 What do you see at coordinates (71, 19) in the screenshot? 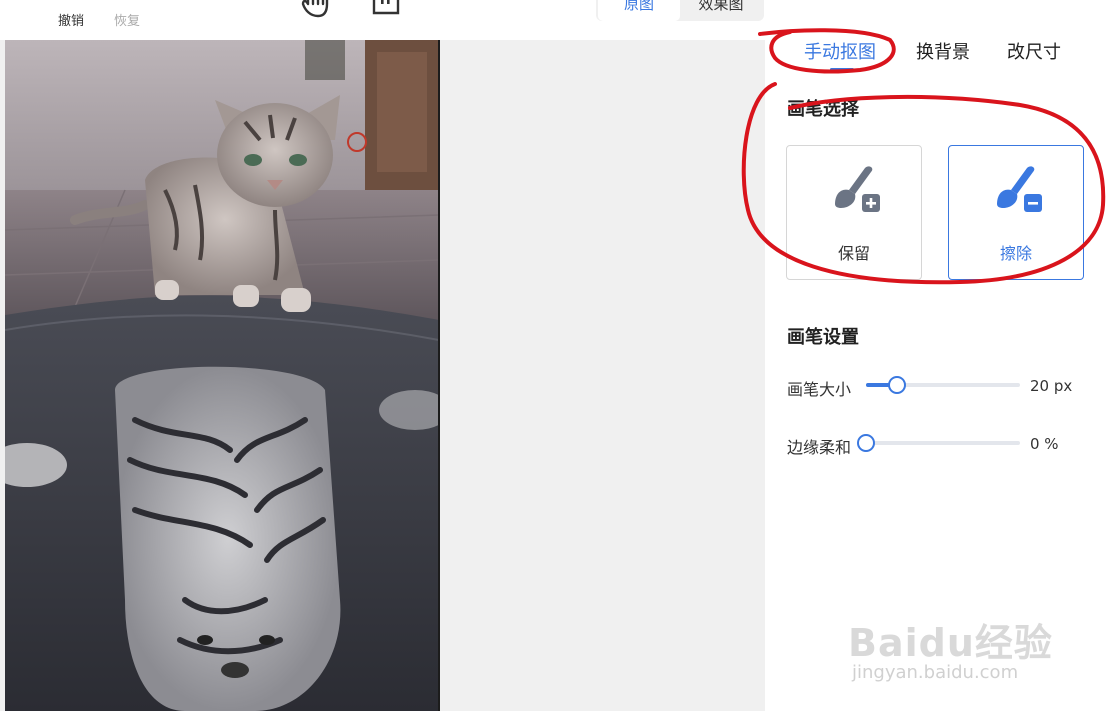
I see `undo-button: 撤销` at bounding box center [71, 19].